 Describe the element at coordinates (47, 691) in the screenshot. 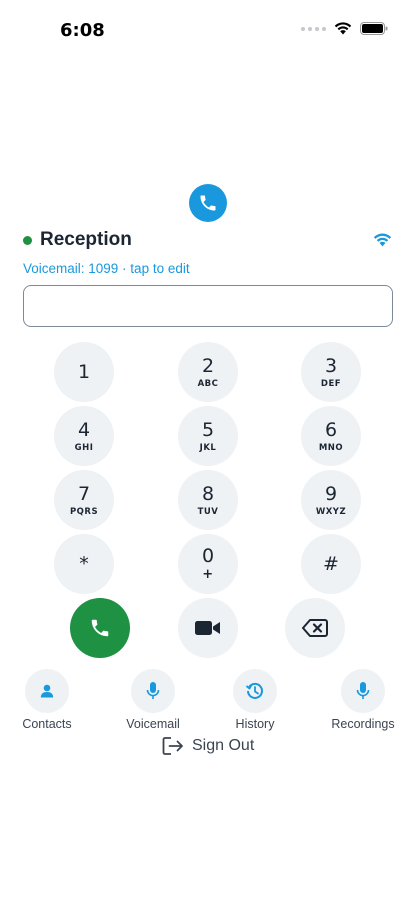

I see `person-icon` at that location.